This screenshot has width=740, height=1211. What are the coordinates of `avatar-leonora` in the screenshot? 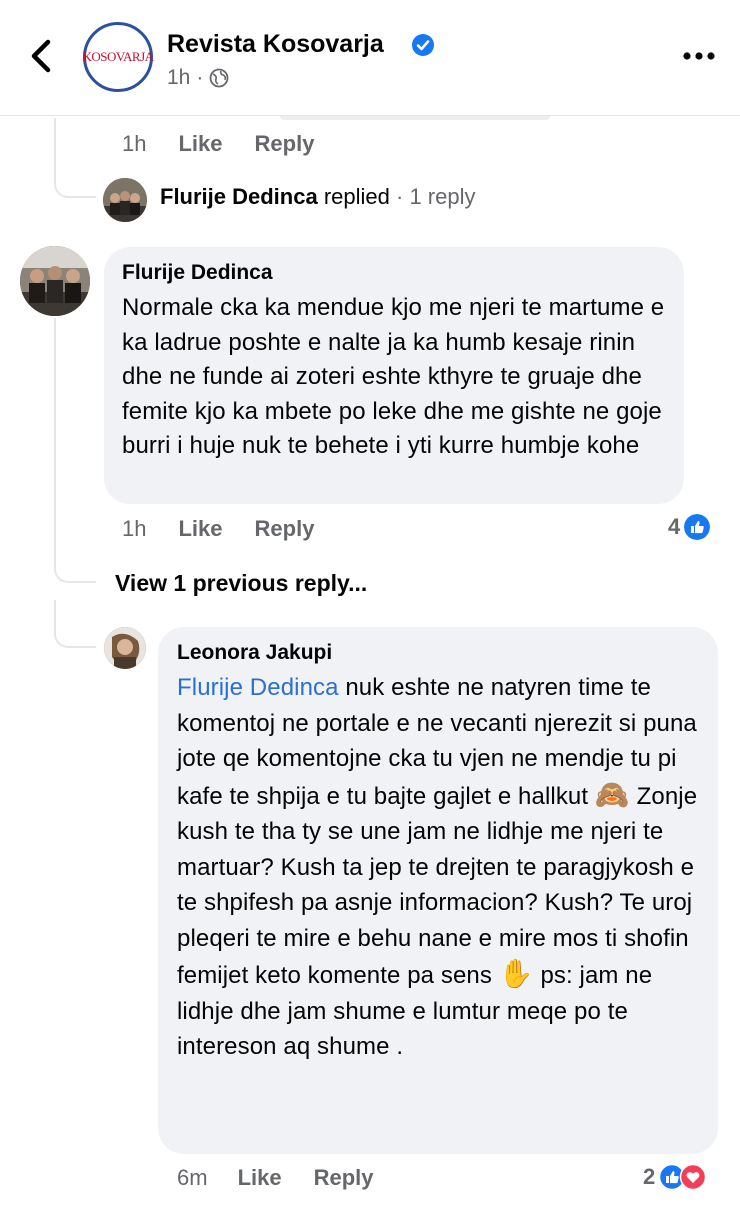 It's located at (125, 648).